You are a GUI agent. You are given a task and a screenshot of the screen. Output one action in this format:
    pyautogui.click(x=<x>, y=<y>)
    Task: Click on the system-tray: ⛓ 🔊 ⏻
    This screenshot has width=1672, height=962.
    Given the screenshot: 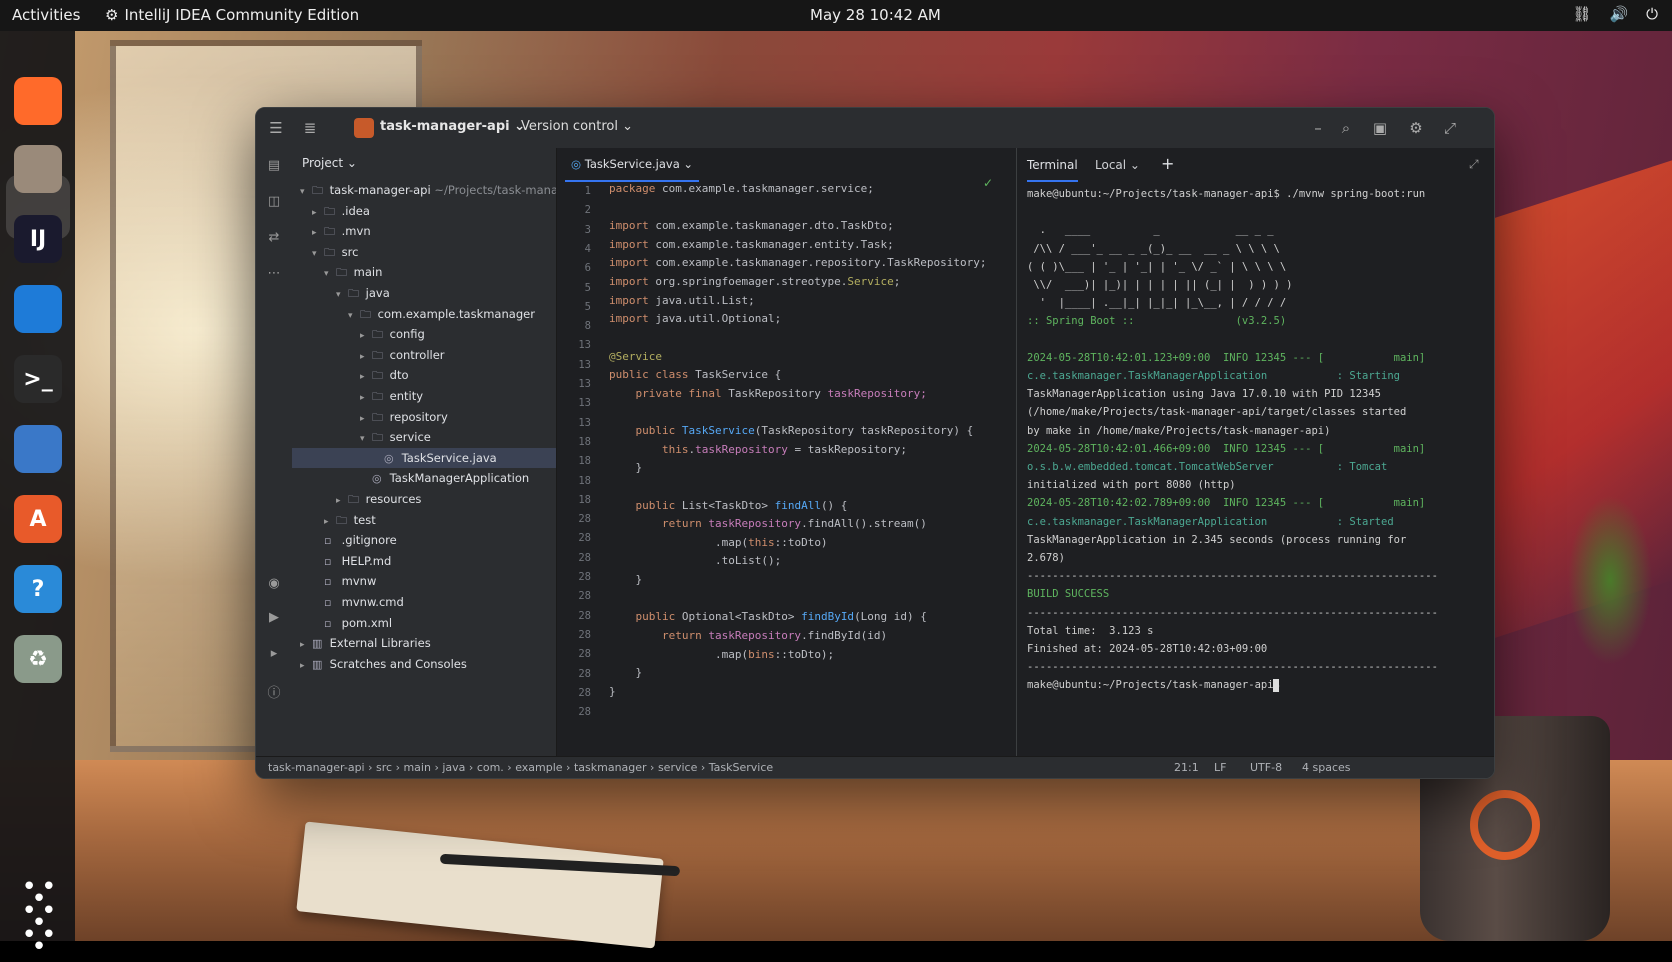 What is the action you would take?
    pyautogui.click(x=1615, y=14)
    